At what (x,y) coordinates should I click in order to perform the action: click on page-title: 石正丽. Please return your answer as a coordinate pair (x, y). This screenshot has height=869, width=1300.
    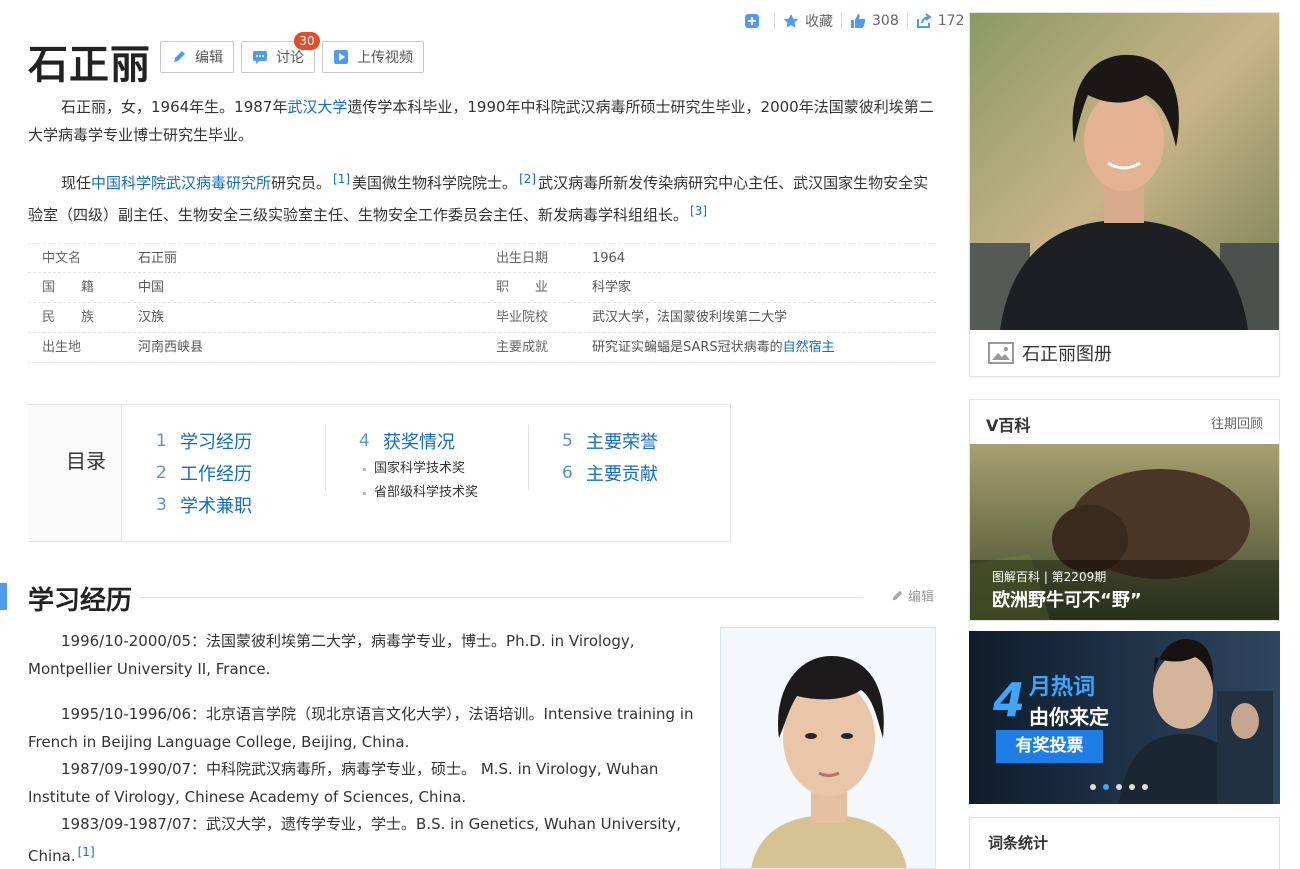
    Looking at the image, I should click on (89, 65).